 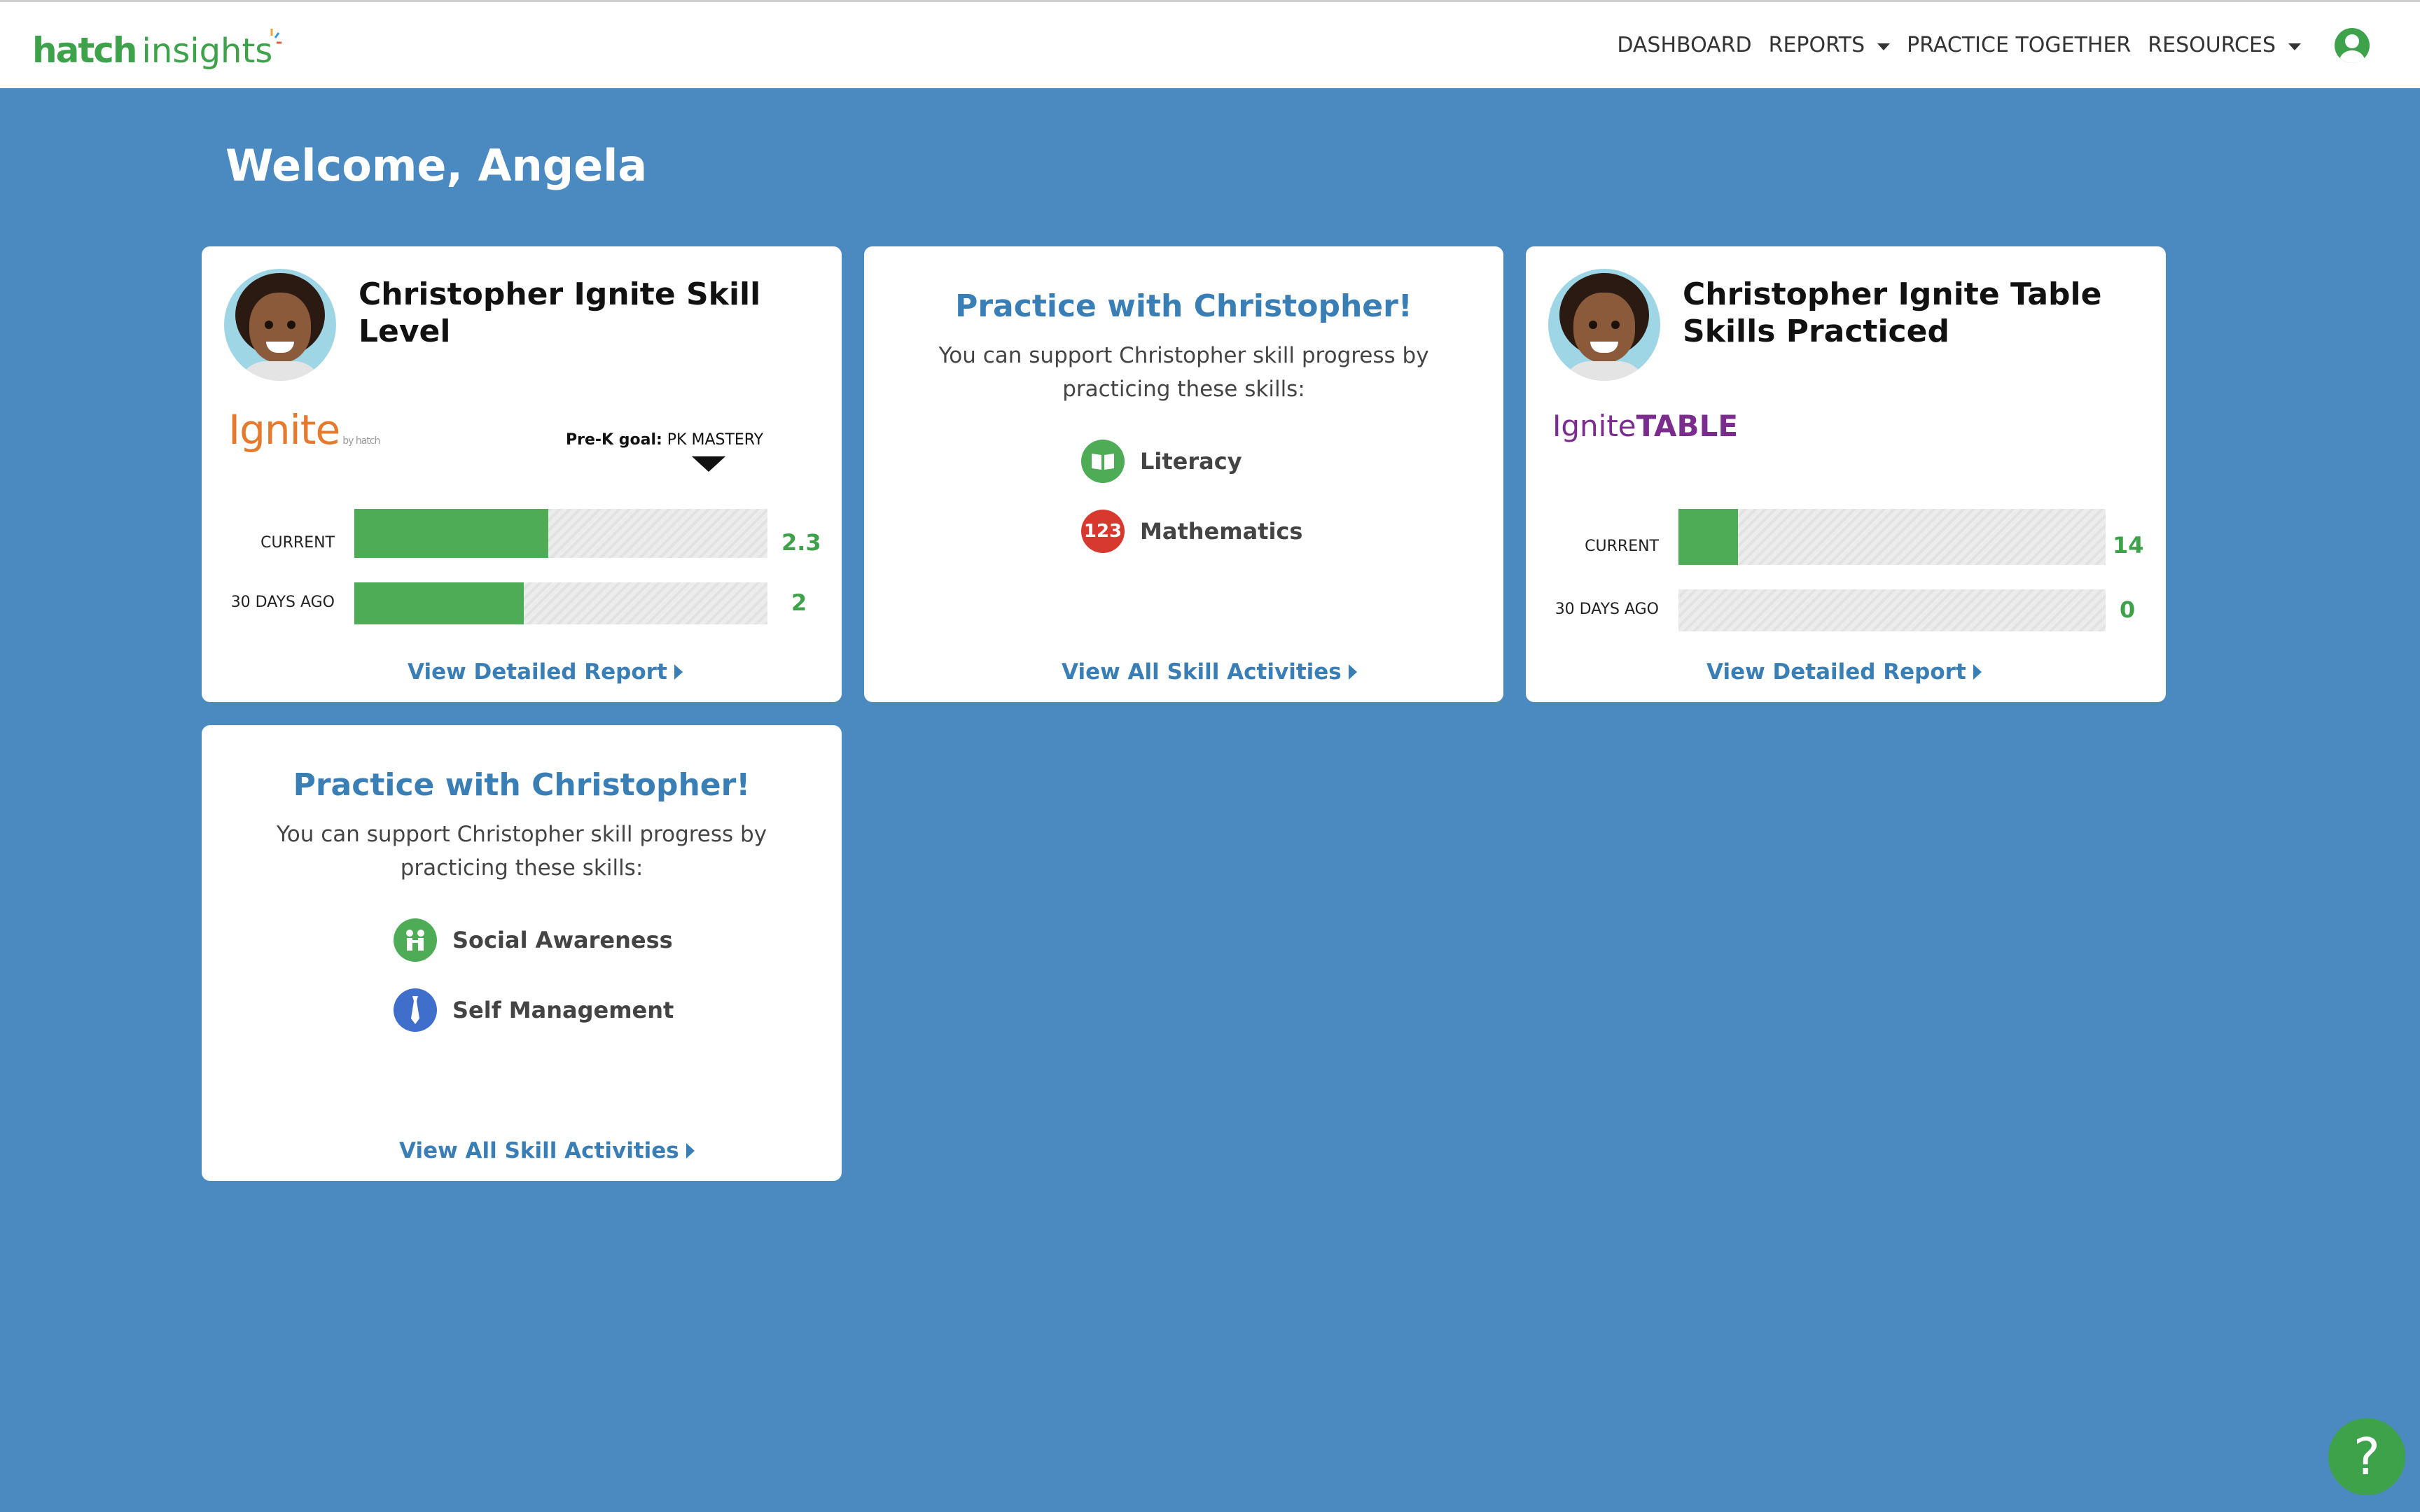 I want to click on logo-insights-text: insights, so click(x=207, y=51).